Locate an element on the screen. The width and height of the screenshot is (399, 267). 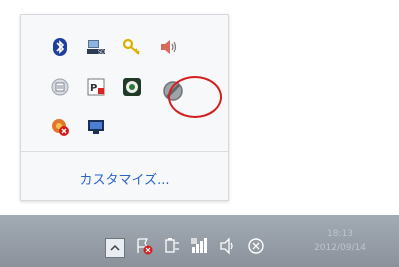
media-icon is located at coordinates (132, 87).